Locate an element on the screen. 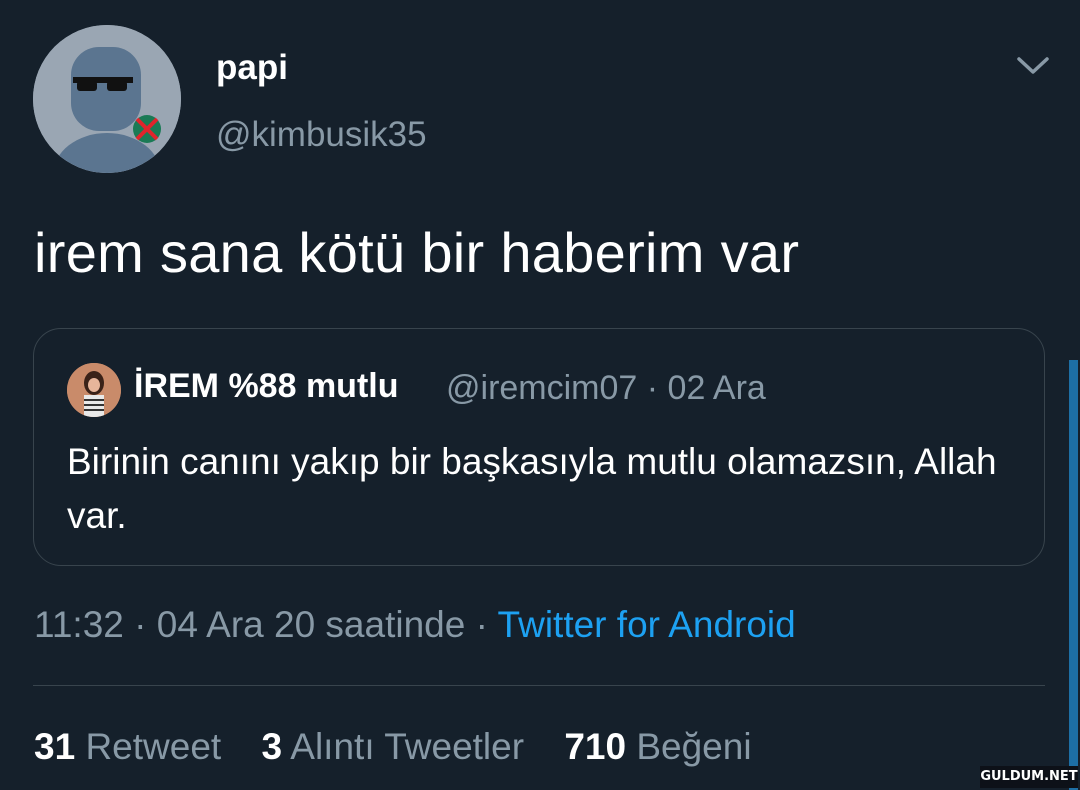  default-avatar-icon is located at coordinates (107, 99).